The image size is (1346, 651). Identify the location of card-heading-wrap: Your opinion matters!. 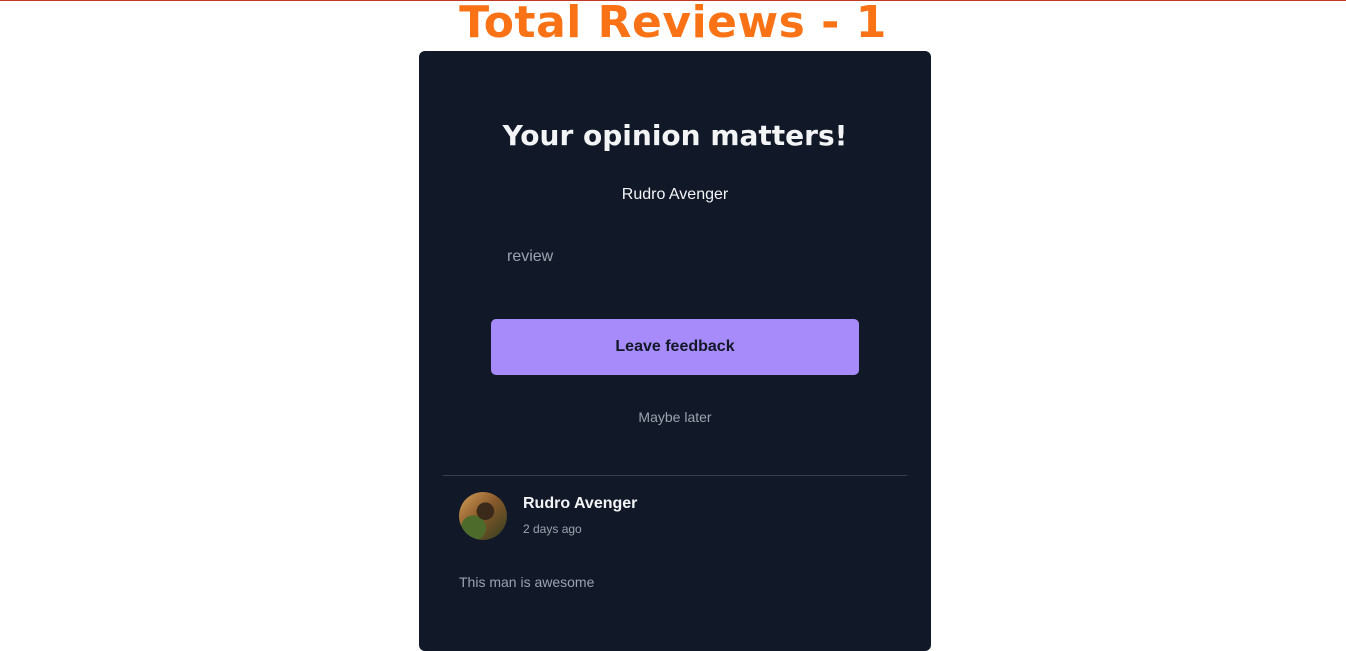
(675, 136).